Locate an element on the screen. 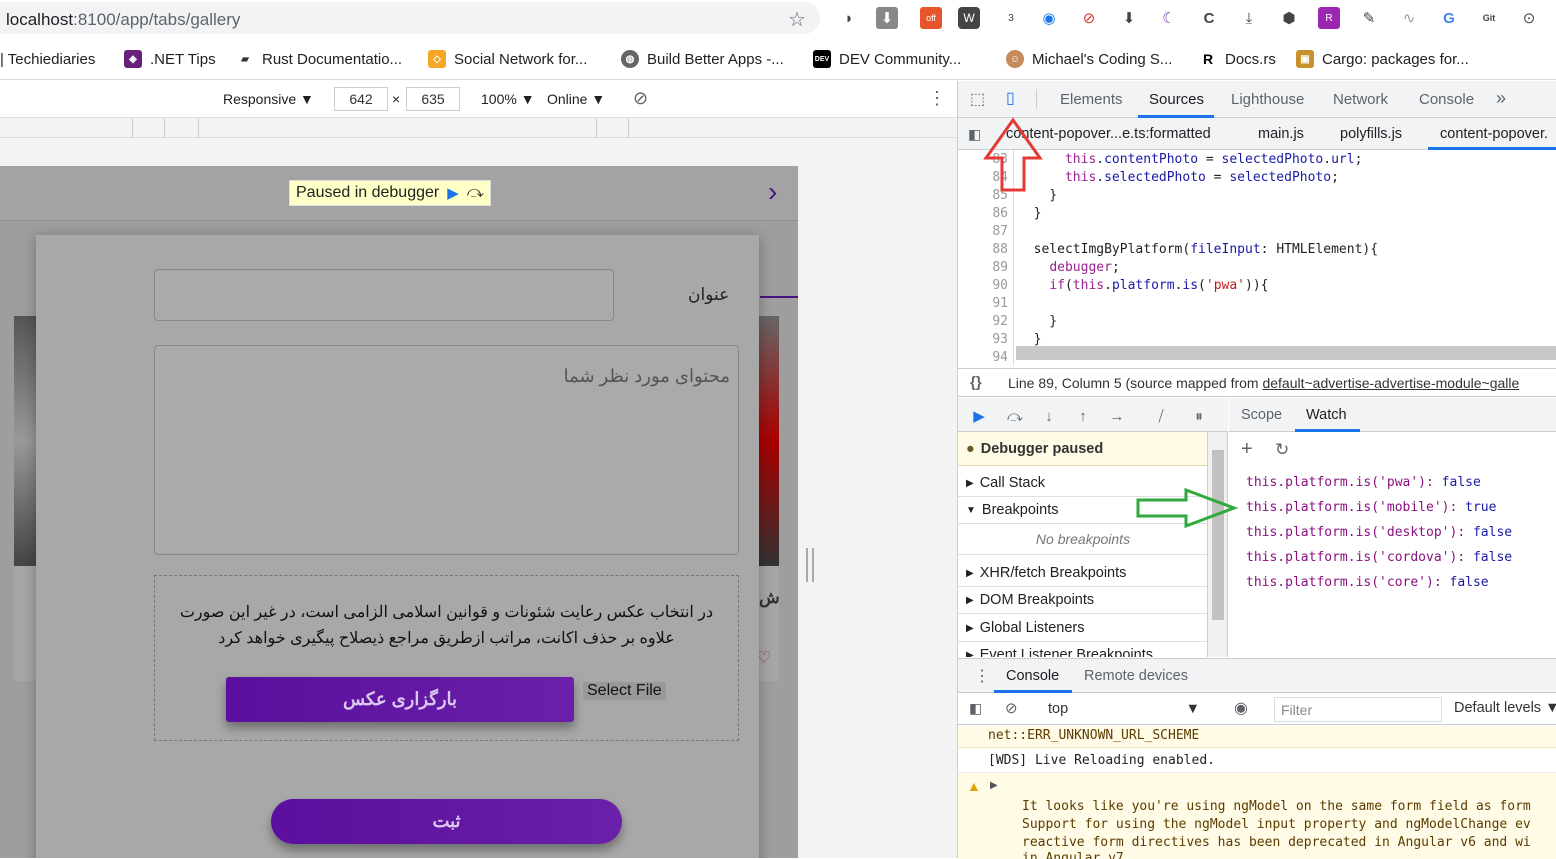 The width and height of the screenshot is (1556, 859). section-event-listener-breakpoints: ▶ Event Listener Breakpoints is located at coordinates (1082, 649).